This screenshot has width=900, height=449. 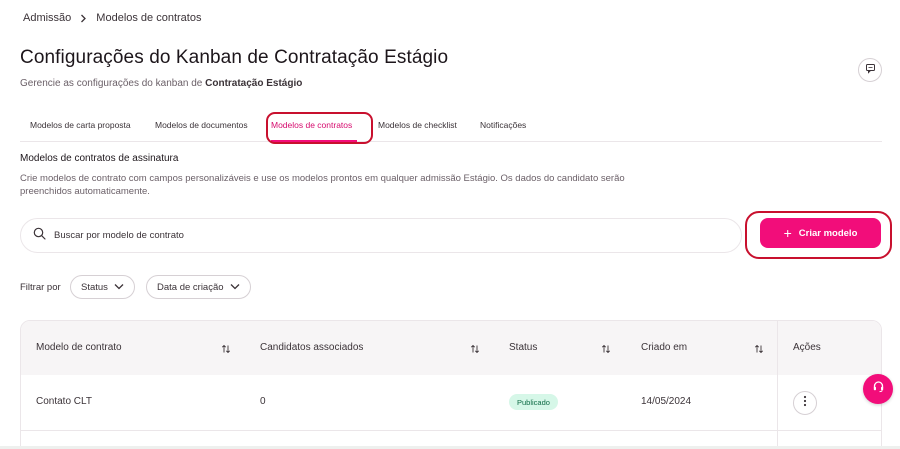 I want to click on subtitle-kanban-name: Contratação Estágio, so click(x=254, y=83).